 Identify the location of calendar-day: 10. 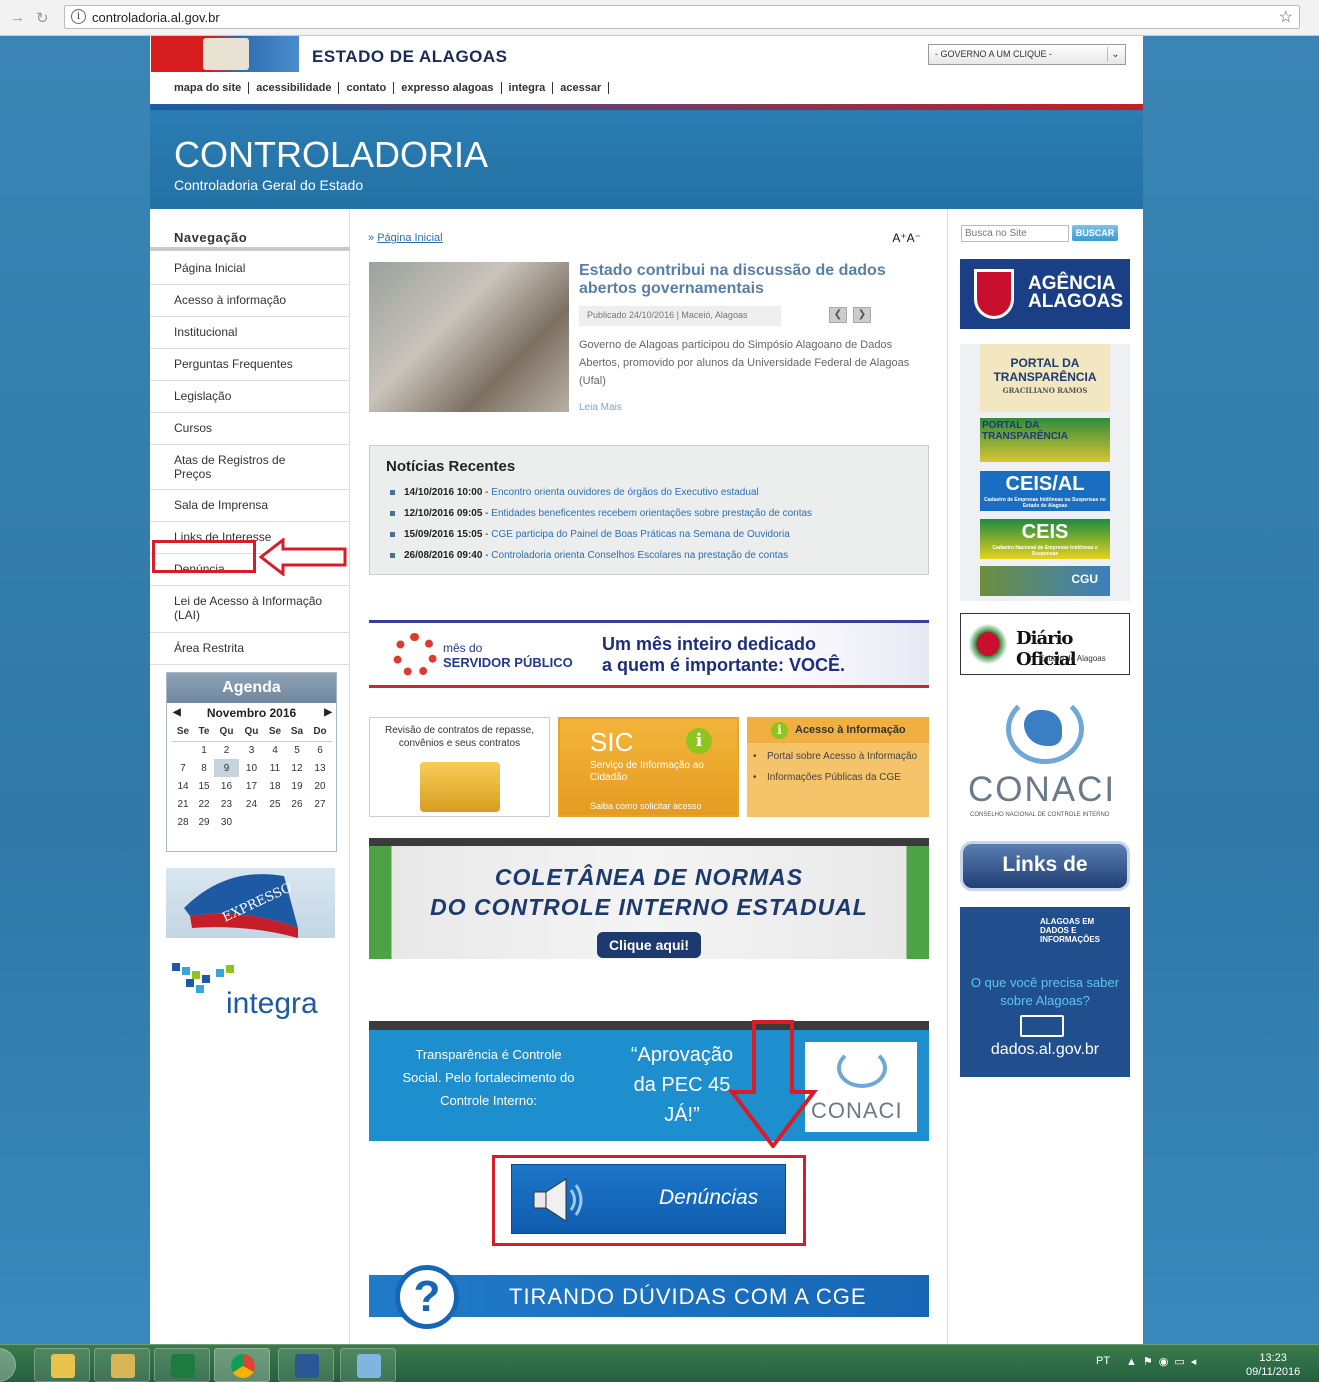
(251, 768).